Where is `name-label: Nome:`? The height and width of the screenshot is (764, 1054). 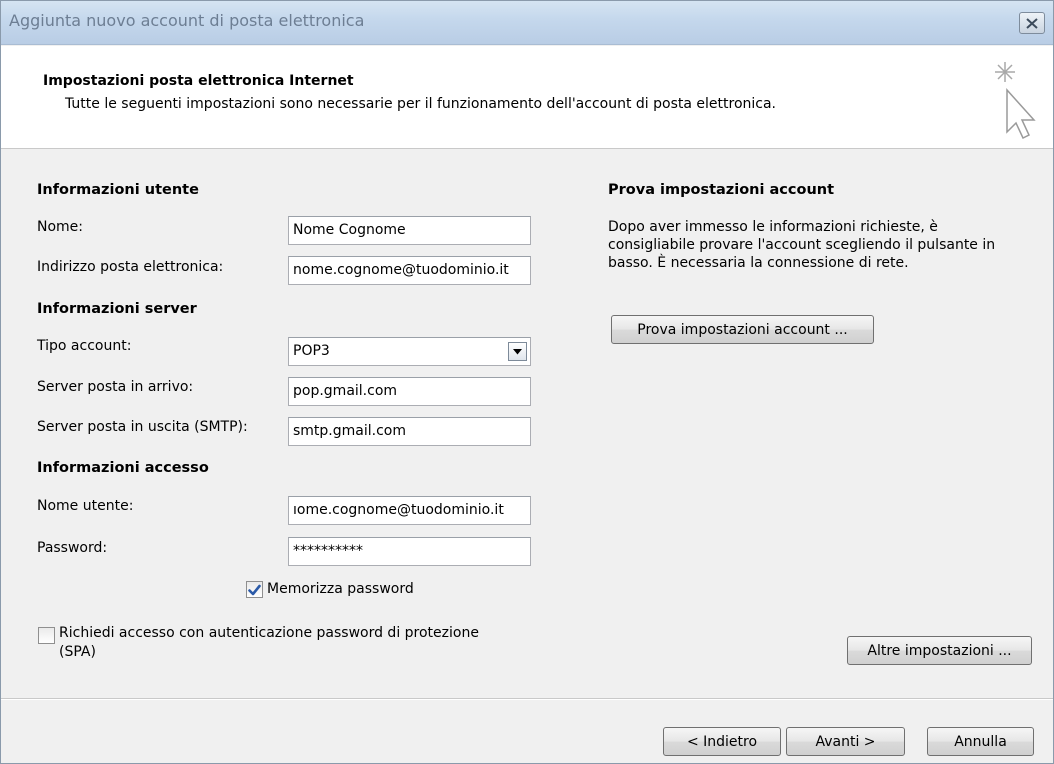 name-label: Nome: is located at coordinates (60, 227).